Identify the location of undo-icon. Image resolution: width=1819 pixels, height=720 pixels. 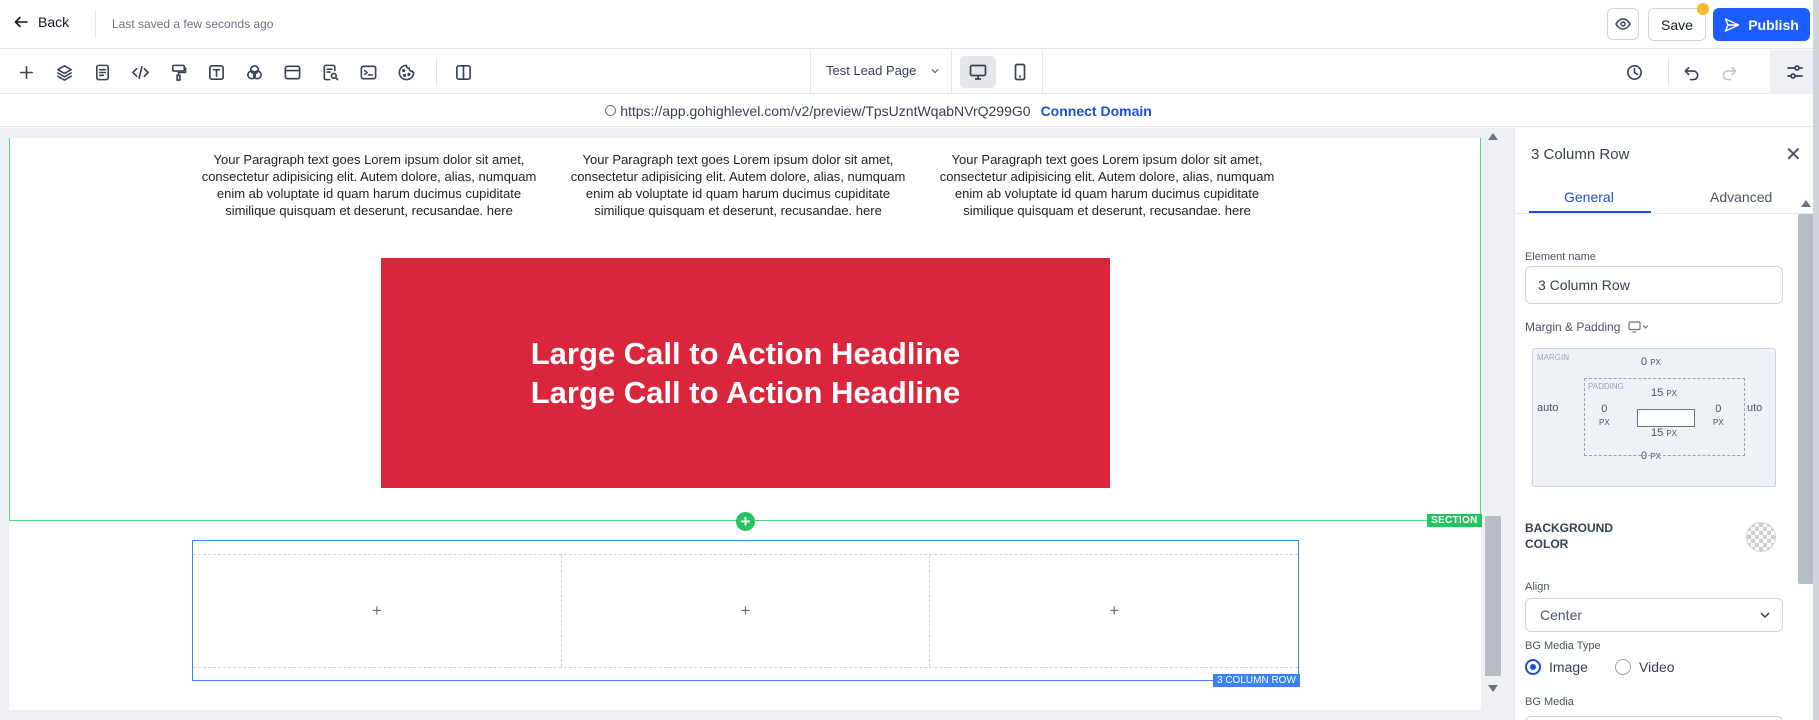
(1691, 73).